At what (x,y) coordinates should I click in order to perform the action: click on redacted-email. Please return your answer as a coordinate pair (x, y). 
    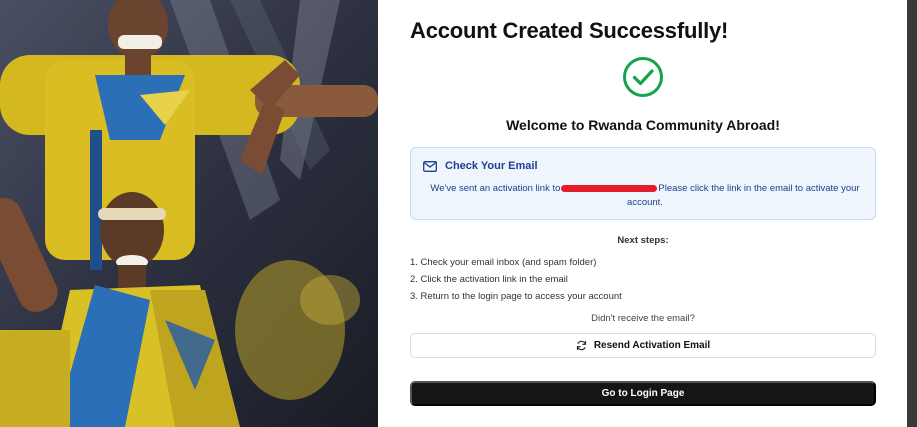
    Looking at the image, I should click on (609, 188).